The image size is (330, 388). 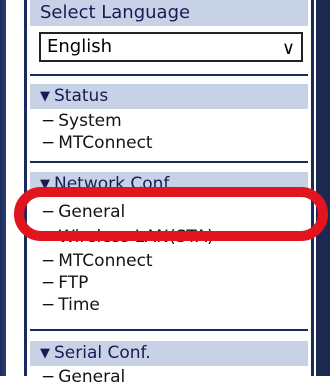 I want to click on network-header-label: Network Conf., so click(x=114, y=184).